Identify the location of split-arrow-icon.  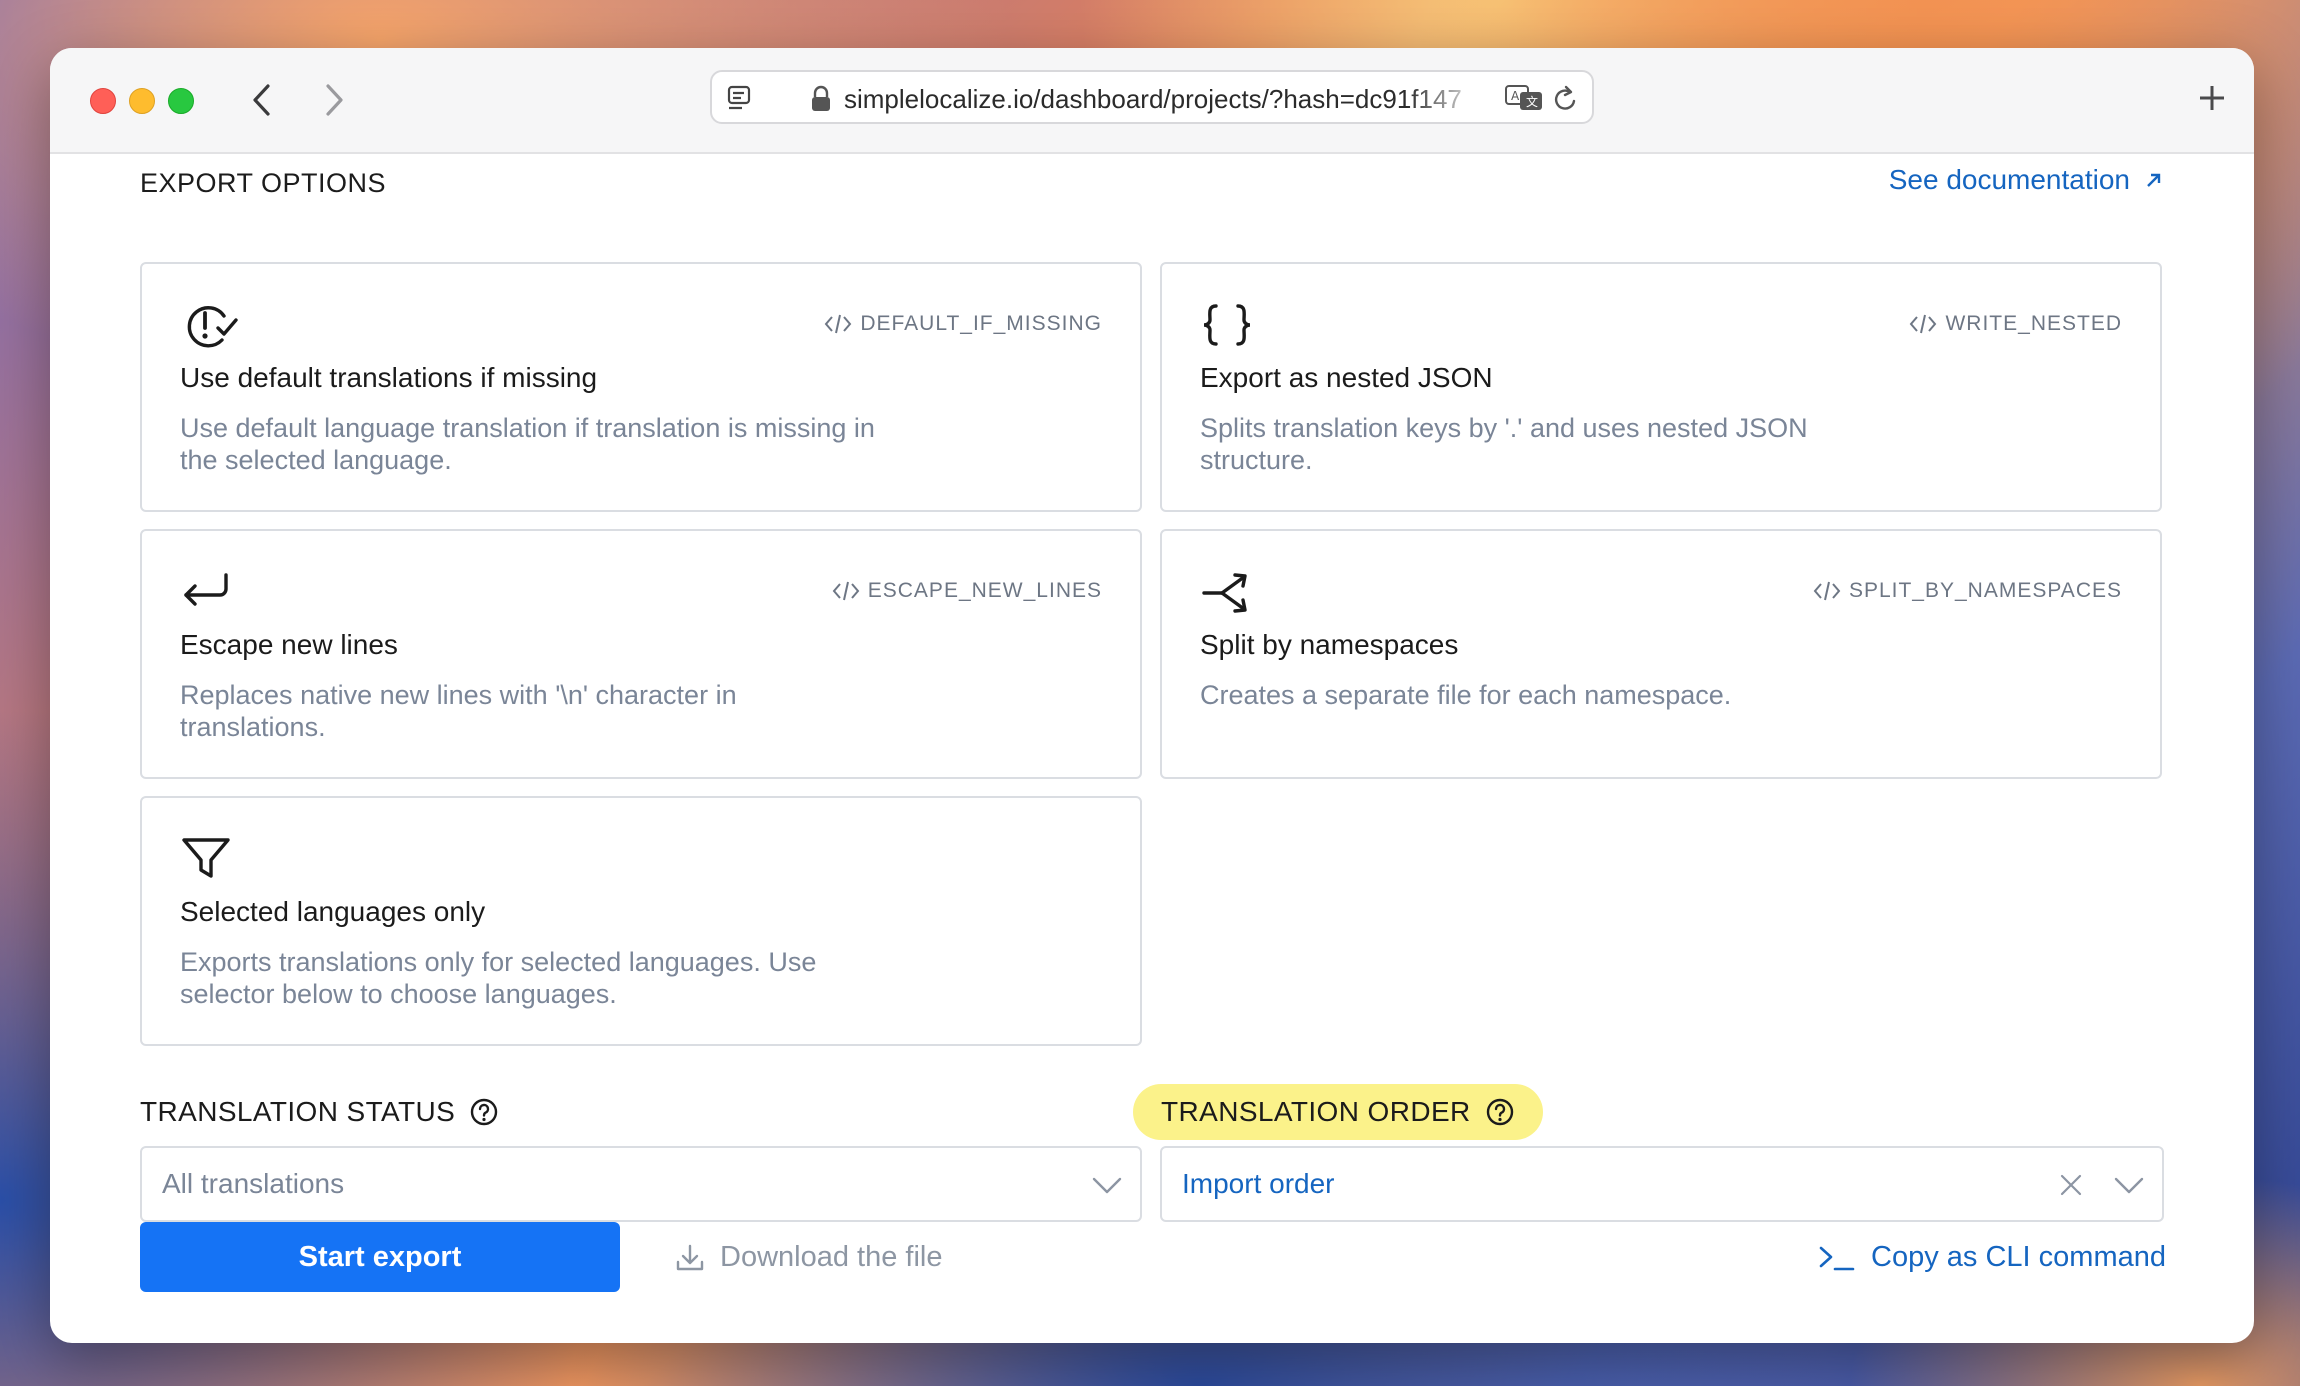
(1230, 594).